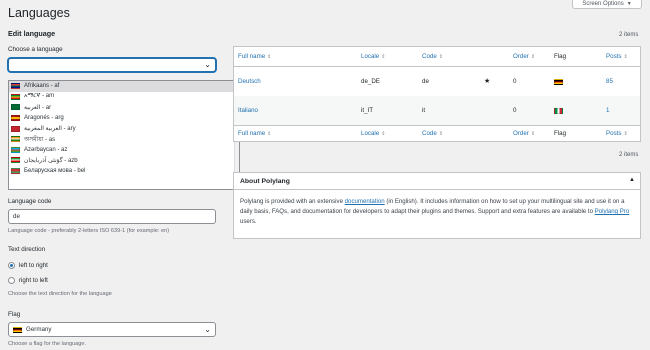 The width and height of the screenshot is (650, 350). What do you see at coordinates (112, 65) in the screenshot?
I see `choose-language-select: ⌄` at bounding box center [112, 65].